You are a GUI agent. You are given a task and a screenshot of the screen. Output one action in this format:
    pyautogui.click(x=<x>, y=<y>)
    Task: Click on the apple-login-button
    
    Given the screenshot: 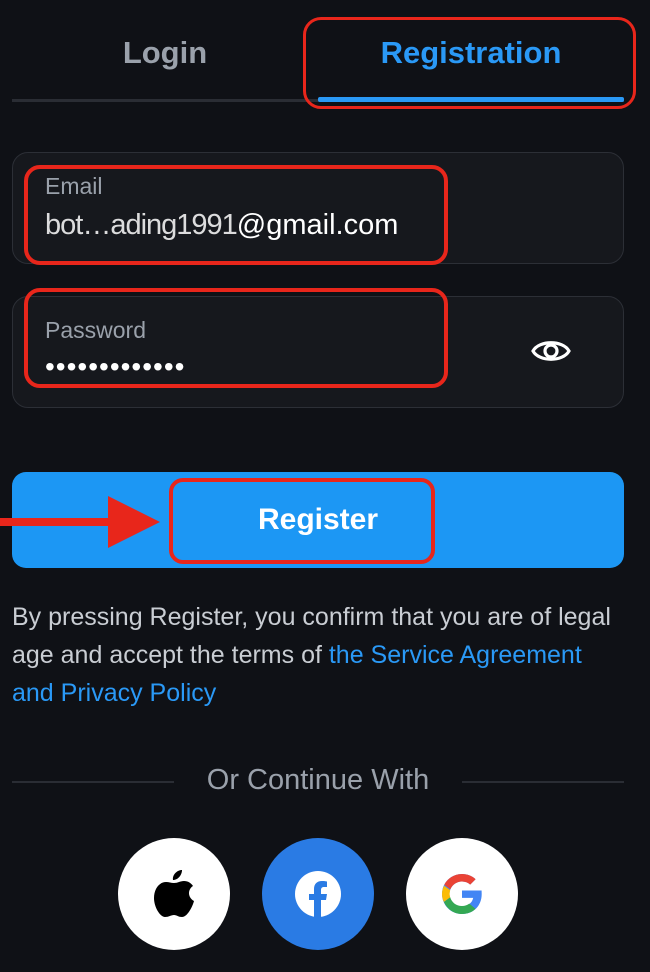 What is the action you would take?
    pyautogui.click(x=174, y=894)
    